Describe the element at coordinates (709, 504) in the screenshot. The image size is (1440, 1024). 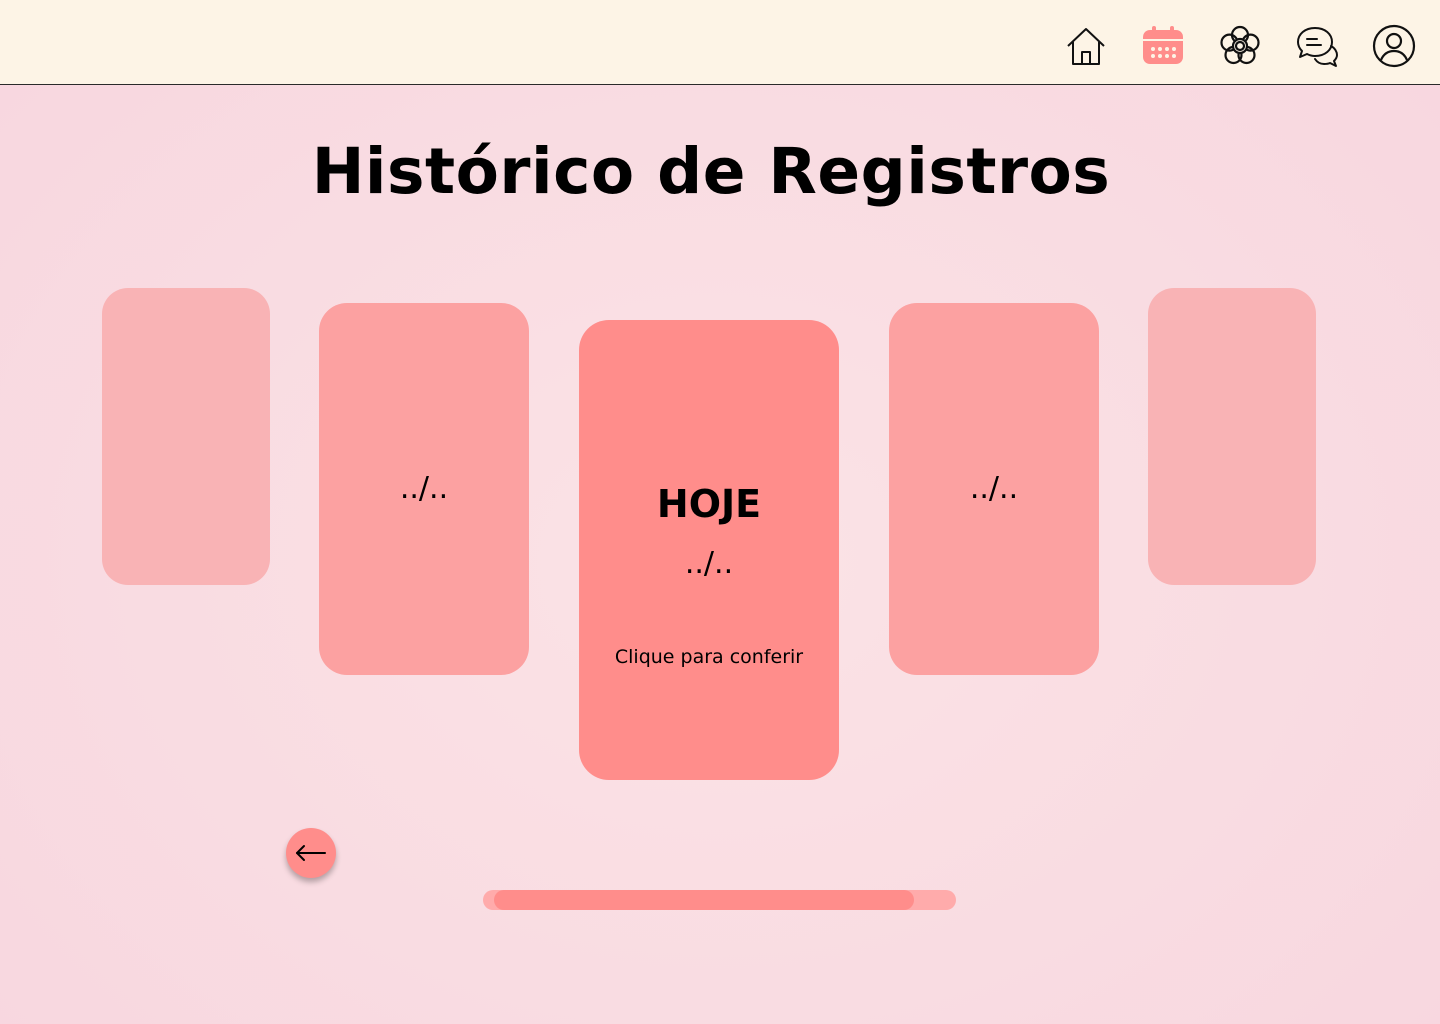
I see `record-card-heading: HOJE` at that location.